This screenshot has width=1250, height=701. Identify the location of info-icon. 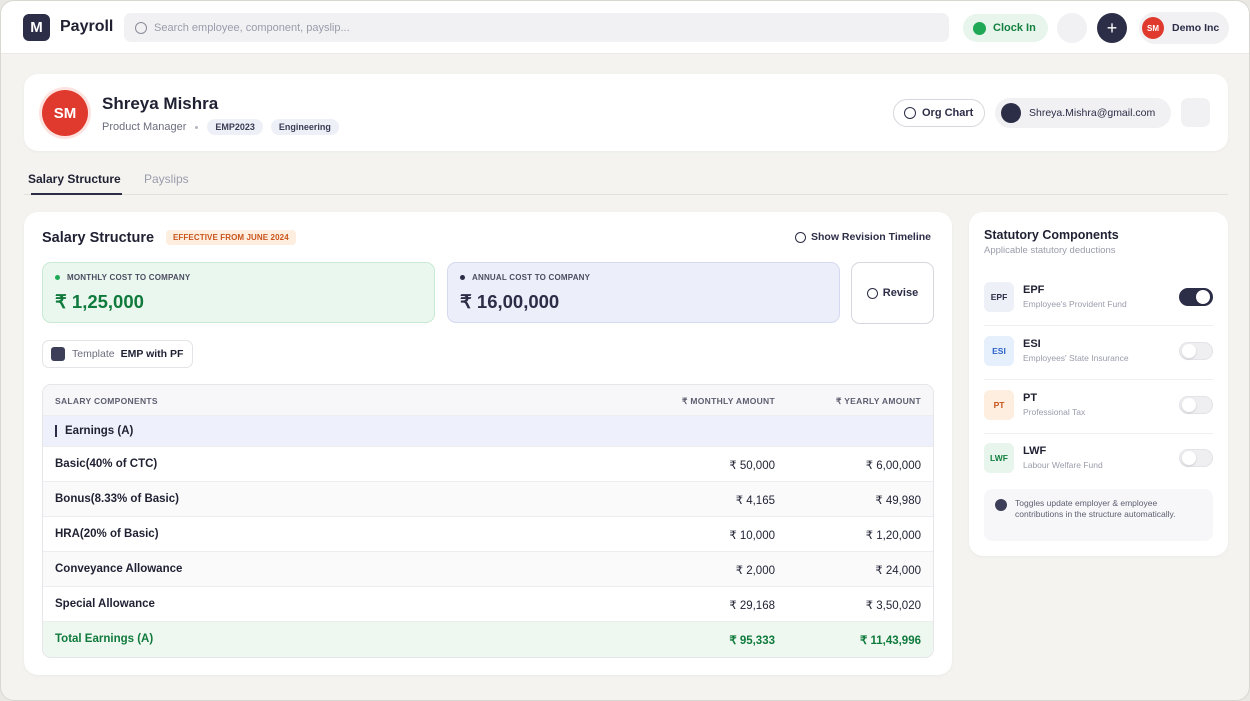
(1001, 505).